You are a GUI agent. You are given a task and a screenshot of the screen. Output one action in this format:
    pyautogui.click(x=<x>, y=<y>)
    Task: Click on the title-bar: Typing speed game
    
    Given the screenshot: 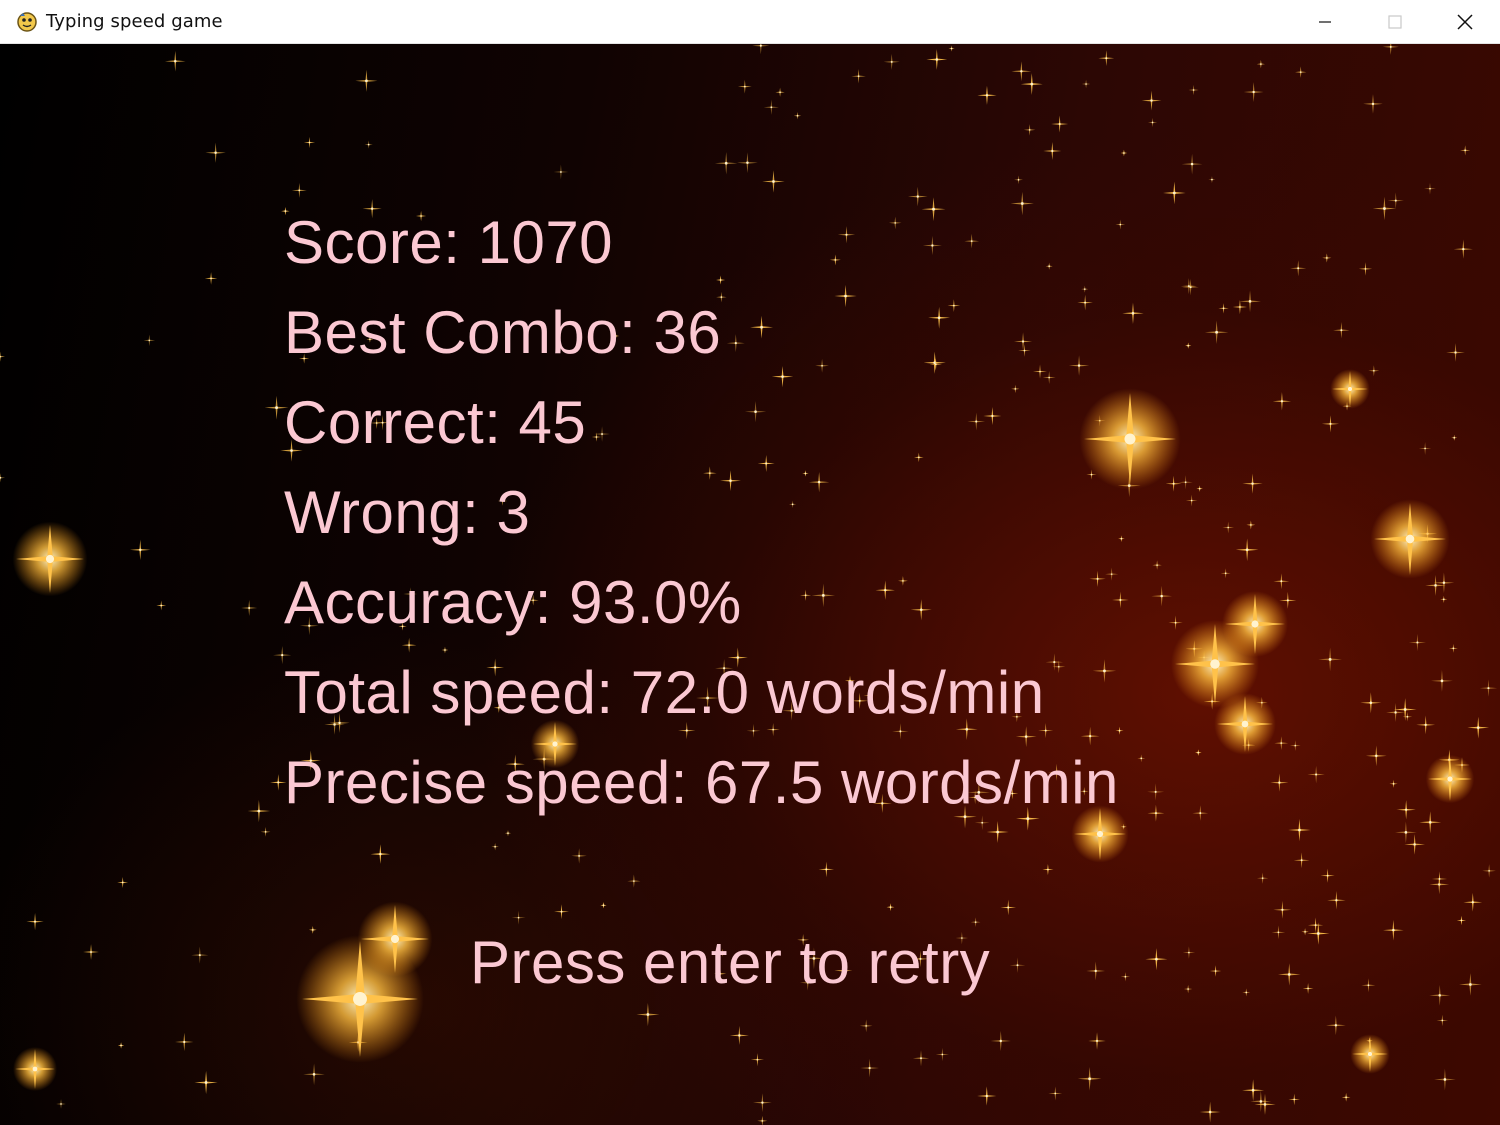 What is the action you would take?
    pyautogui.click(x=750, y=22)
    